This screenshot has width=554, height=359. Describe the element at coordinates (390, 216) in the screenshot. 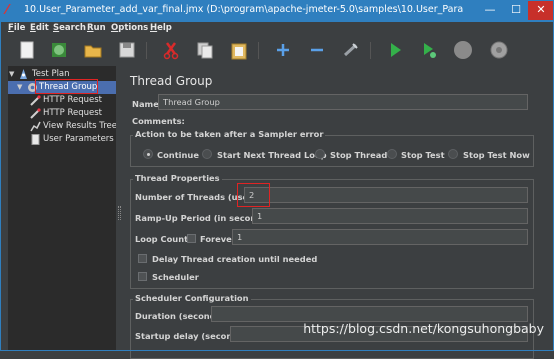

I see `ramp-up-field: 1` at that location.